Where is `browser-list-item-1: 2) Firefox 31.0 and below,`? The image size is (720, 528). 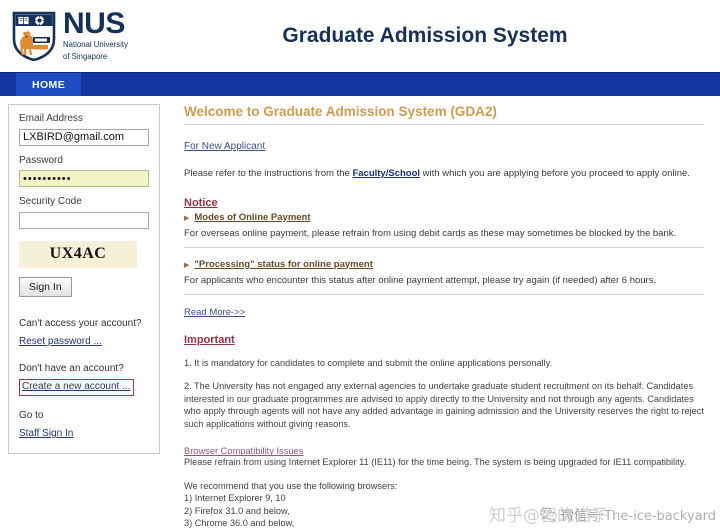 browser-list-item-1: 2) Firefox 31.0 and below, is located at coordinates (237, 510).